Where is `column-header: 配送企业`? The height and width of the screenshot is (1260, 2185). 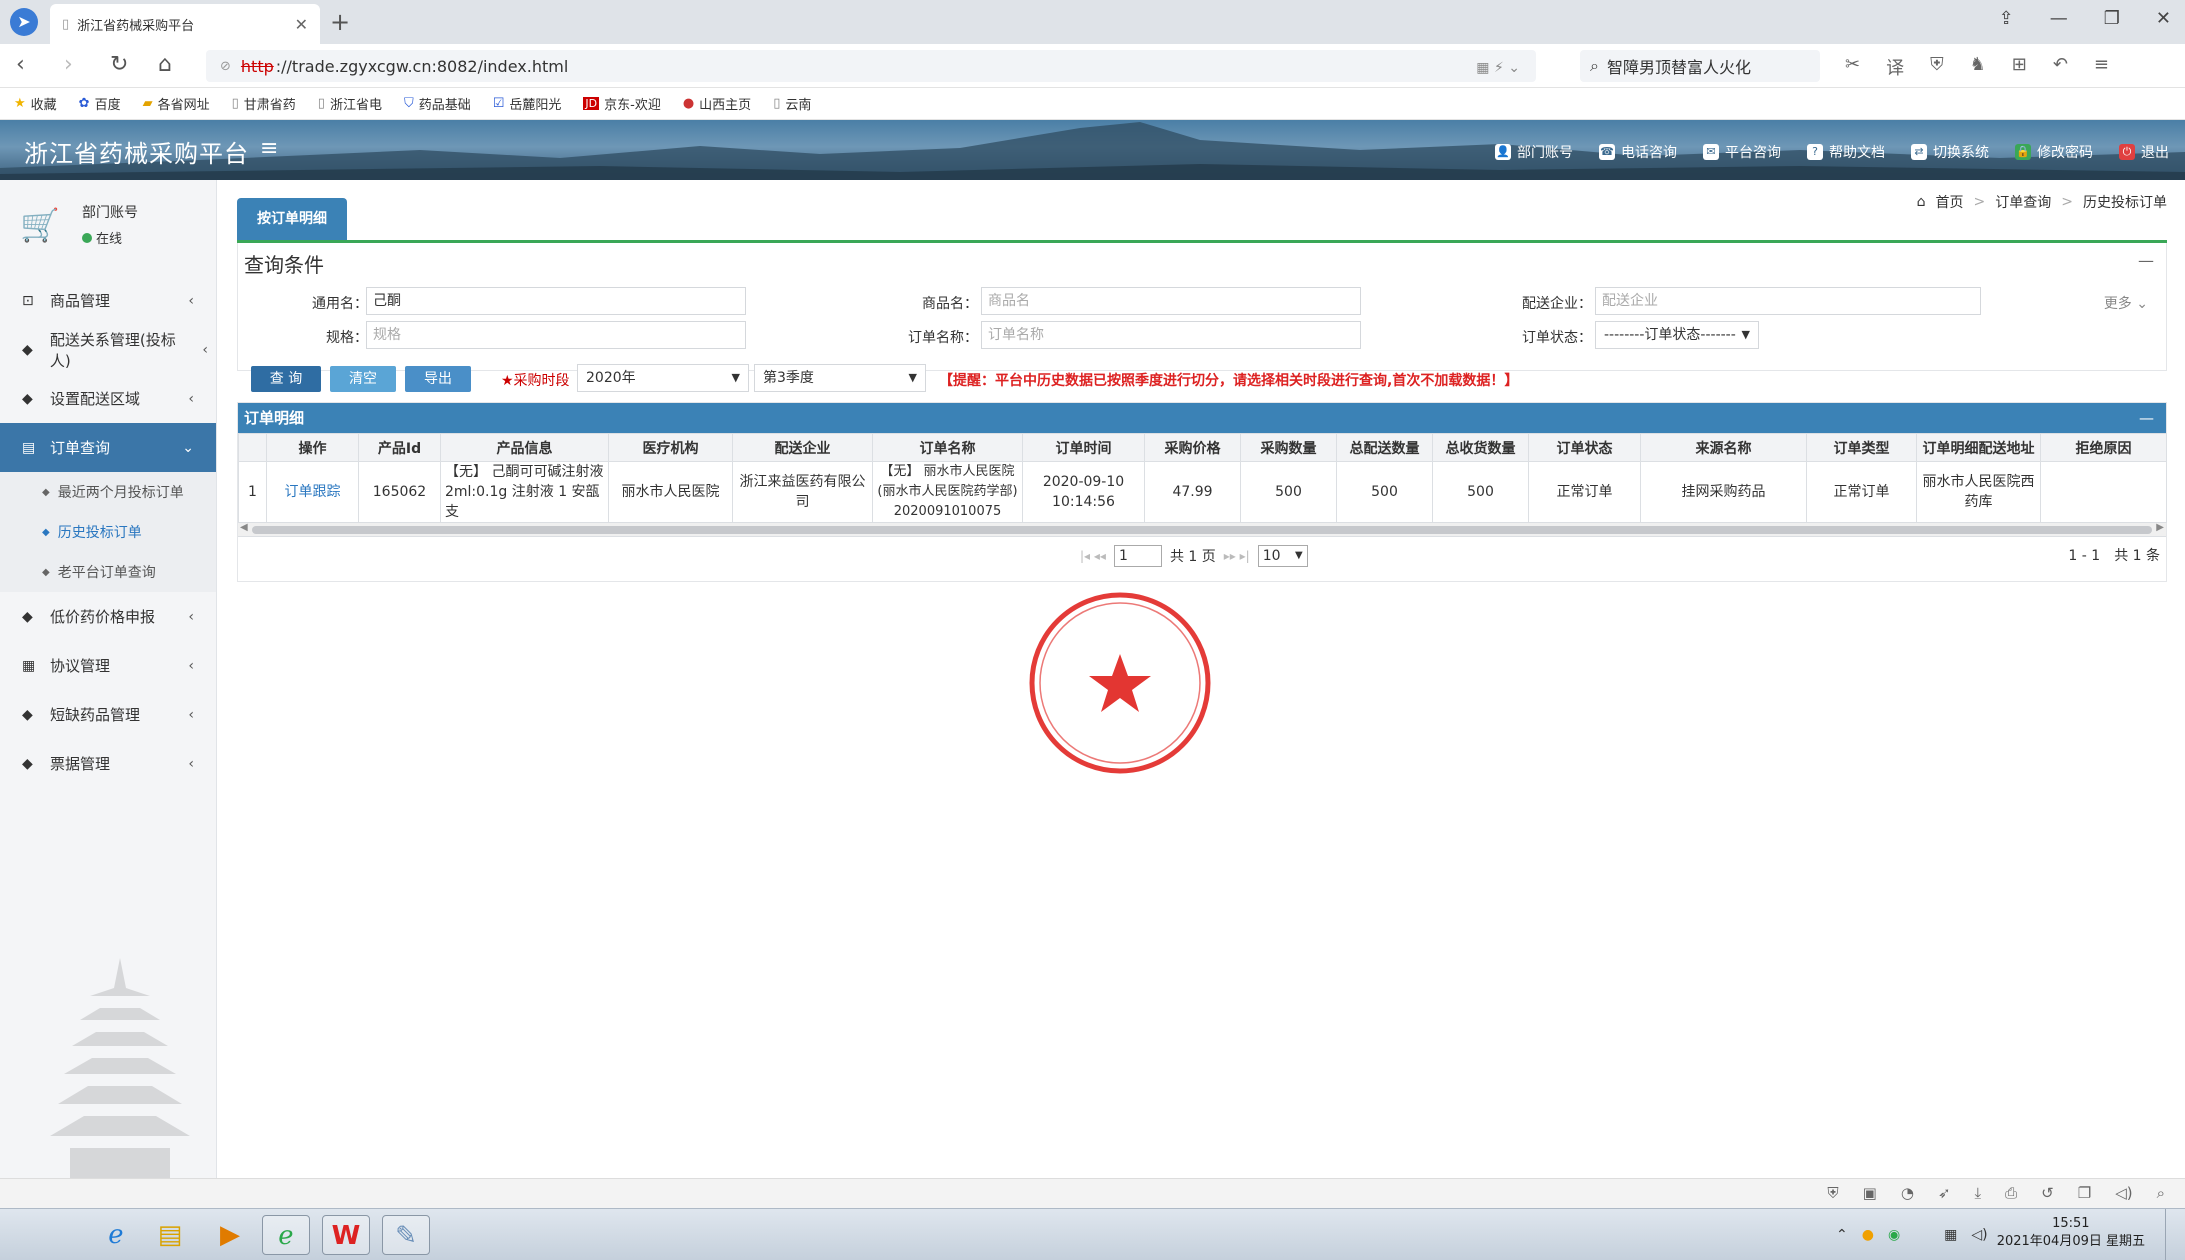
column-header: 配送企业 is located at coordinates (802, 447).